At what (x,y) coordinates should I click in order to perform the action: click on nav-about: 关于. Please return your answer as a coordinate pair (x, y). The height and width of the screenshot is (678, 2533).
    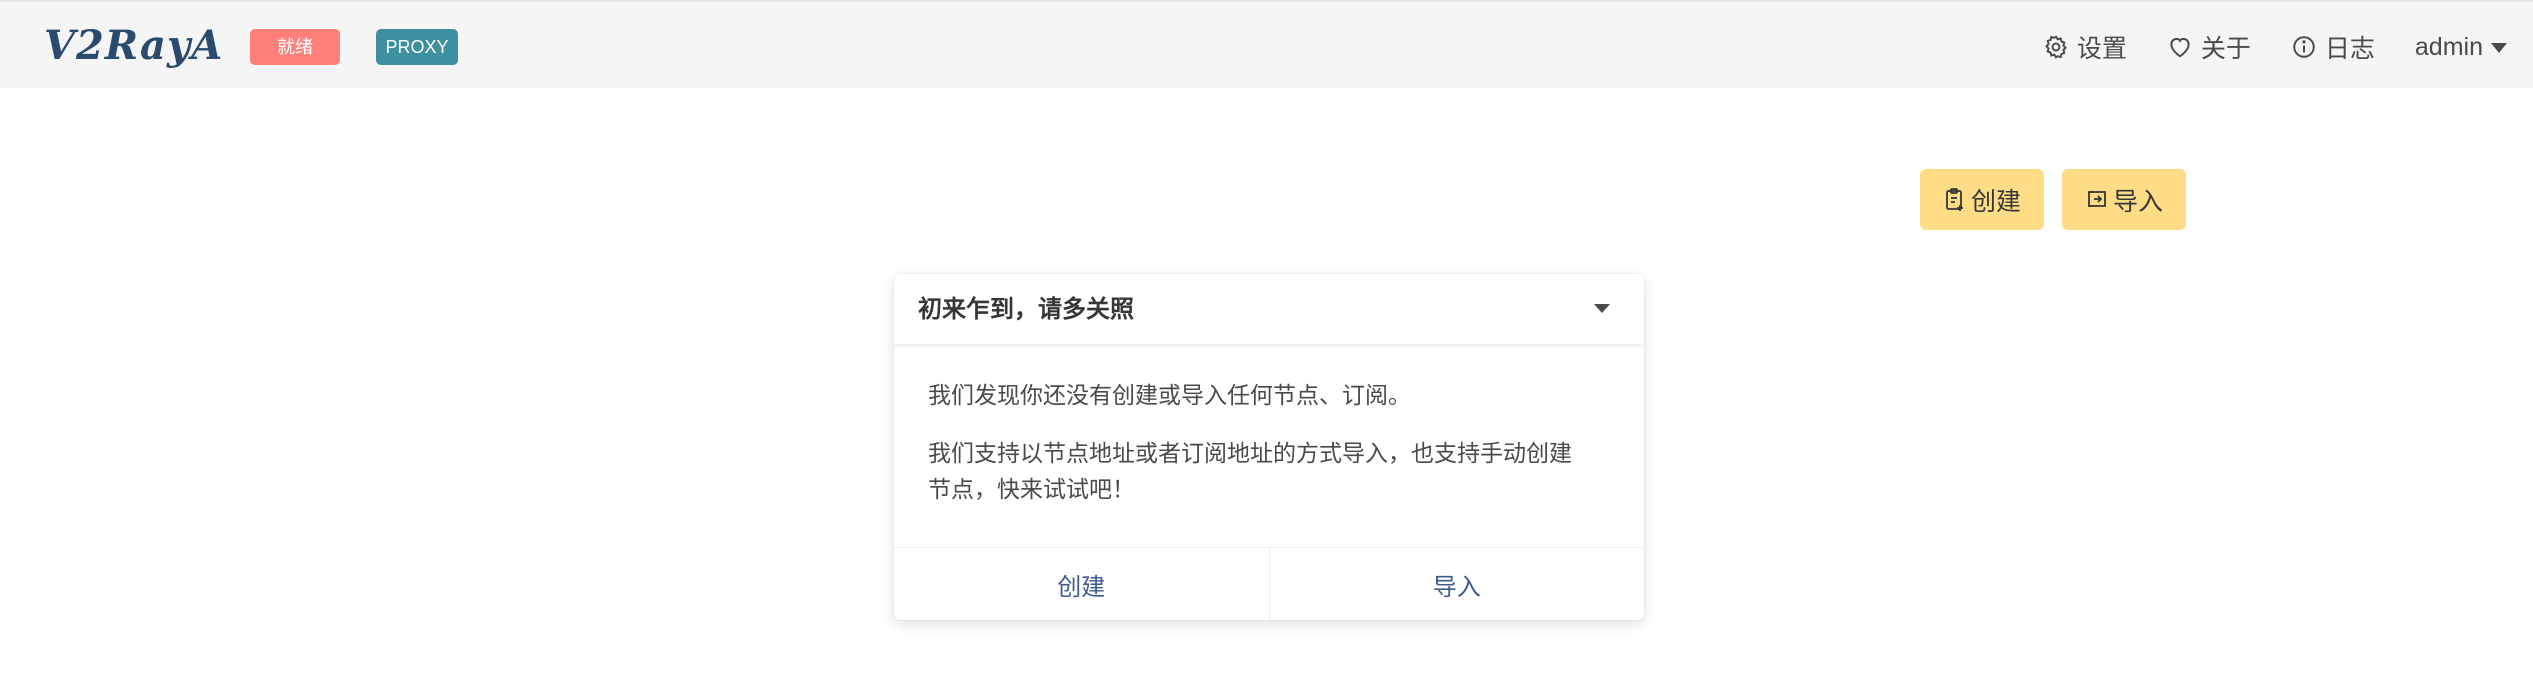
    Looking at the image, I should click on (2209, 47).